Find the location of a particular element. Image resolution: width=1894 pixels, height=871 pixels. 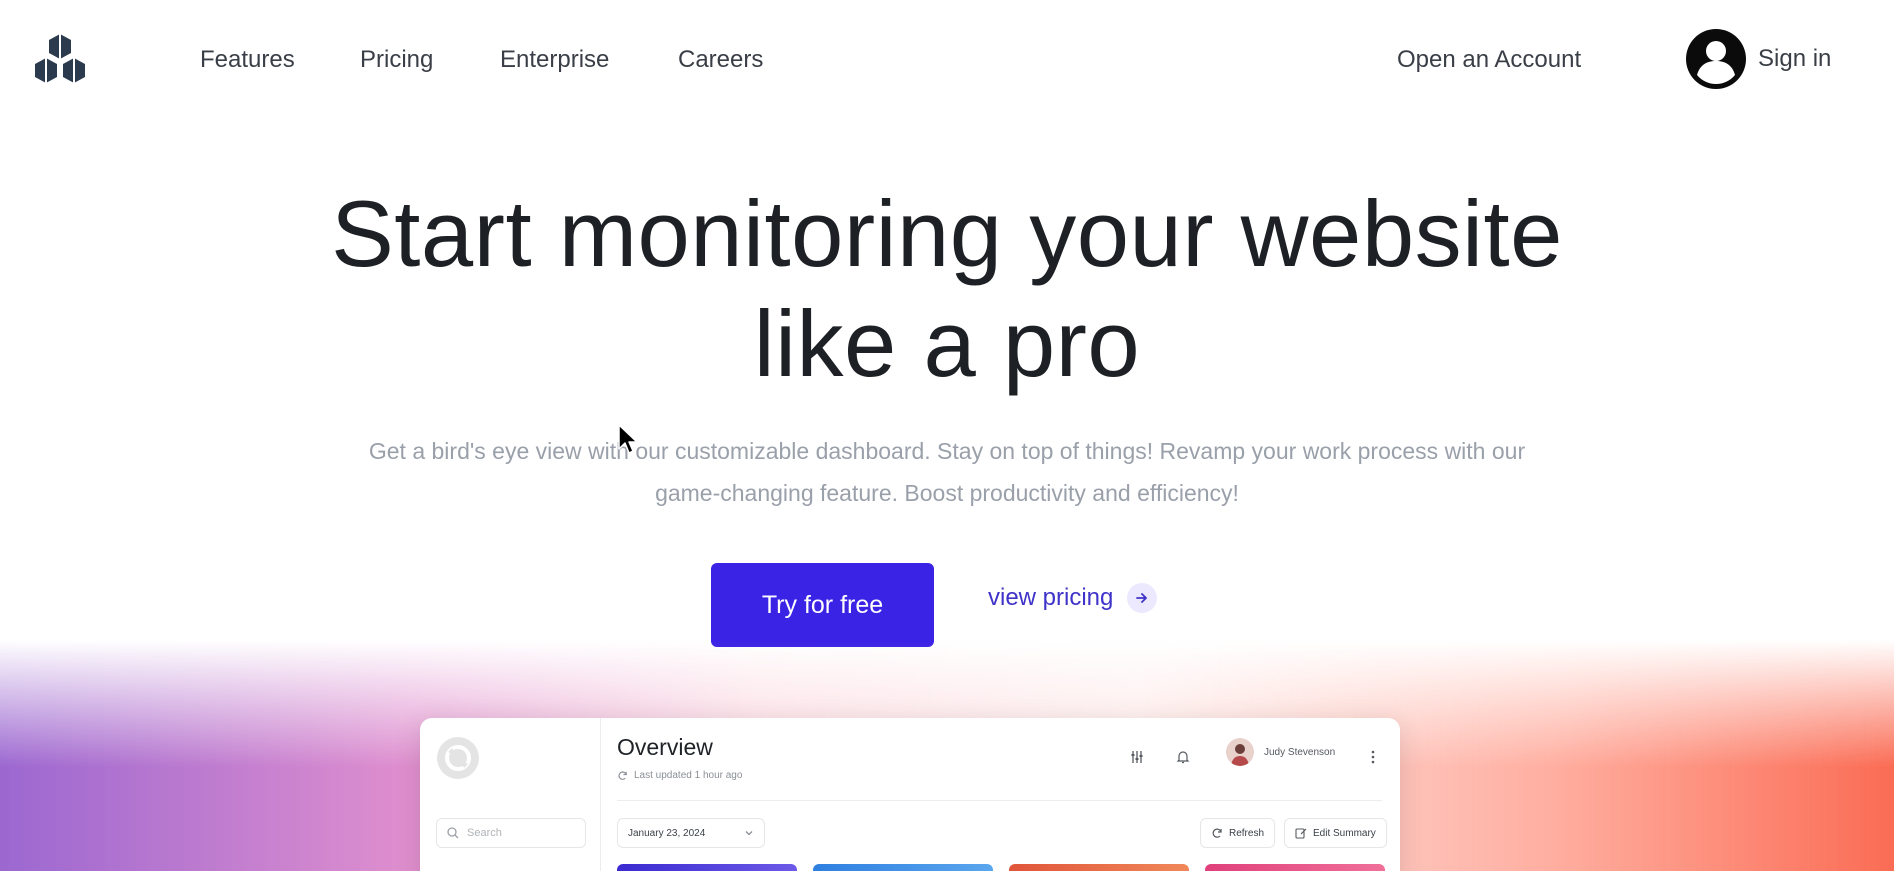

user-avatar-icon is located at coordinates (1716, 59).